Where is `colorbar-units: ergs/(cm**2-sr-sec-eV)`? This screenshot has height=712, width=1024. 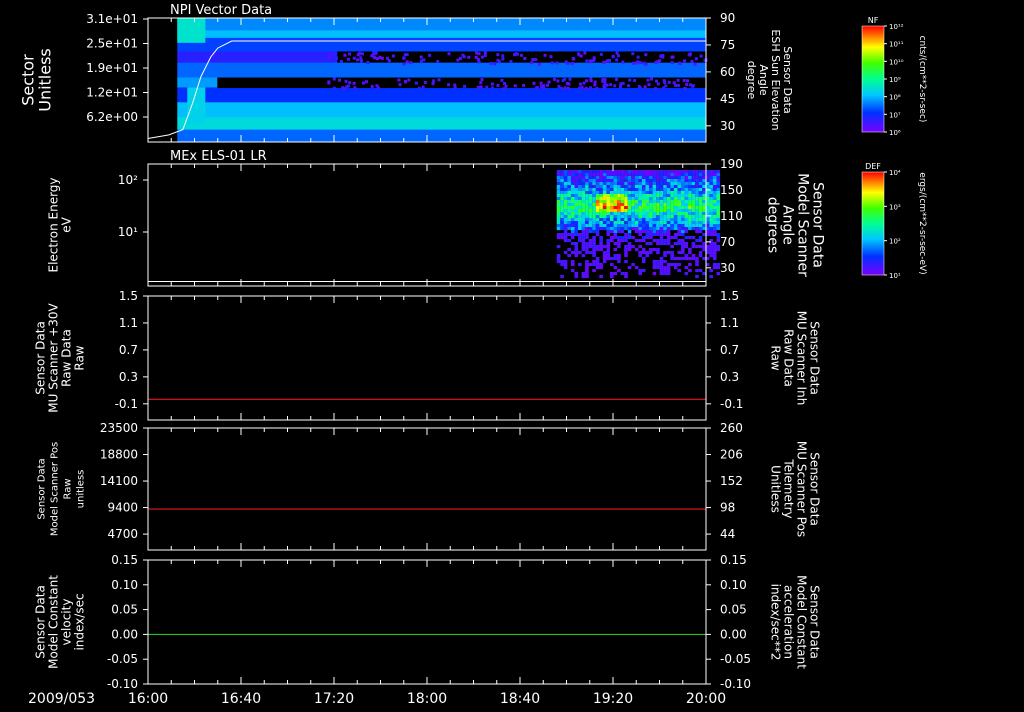
colorbar-units: ergs/(cm**2-sr-sec-eV) is located at coordinates (922, 223).